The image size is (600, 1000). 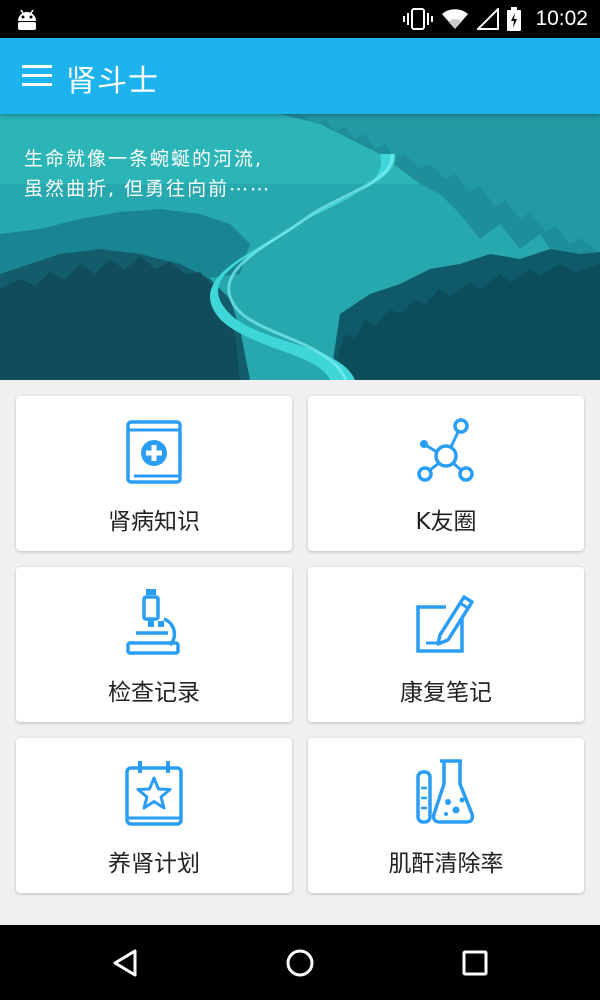 I want to click on system-navigation-bar, so click(x=300, y=962).